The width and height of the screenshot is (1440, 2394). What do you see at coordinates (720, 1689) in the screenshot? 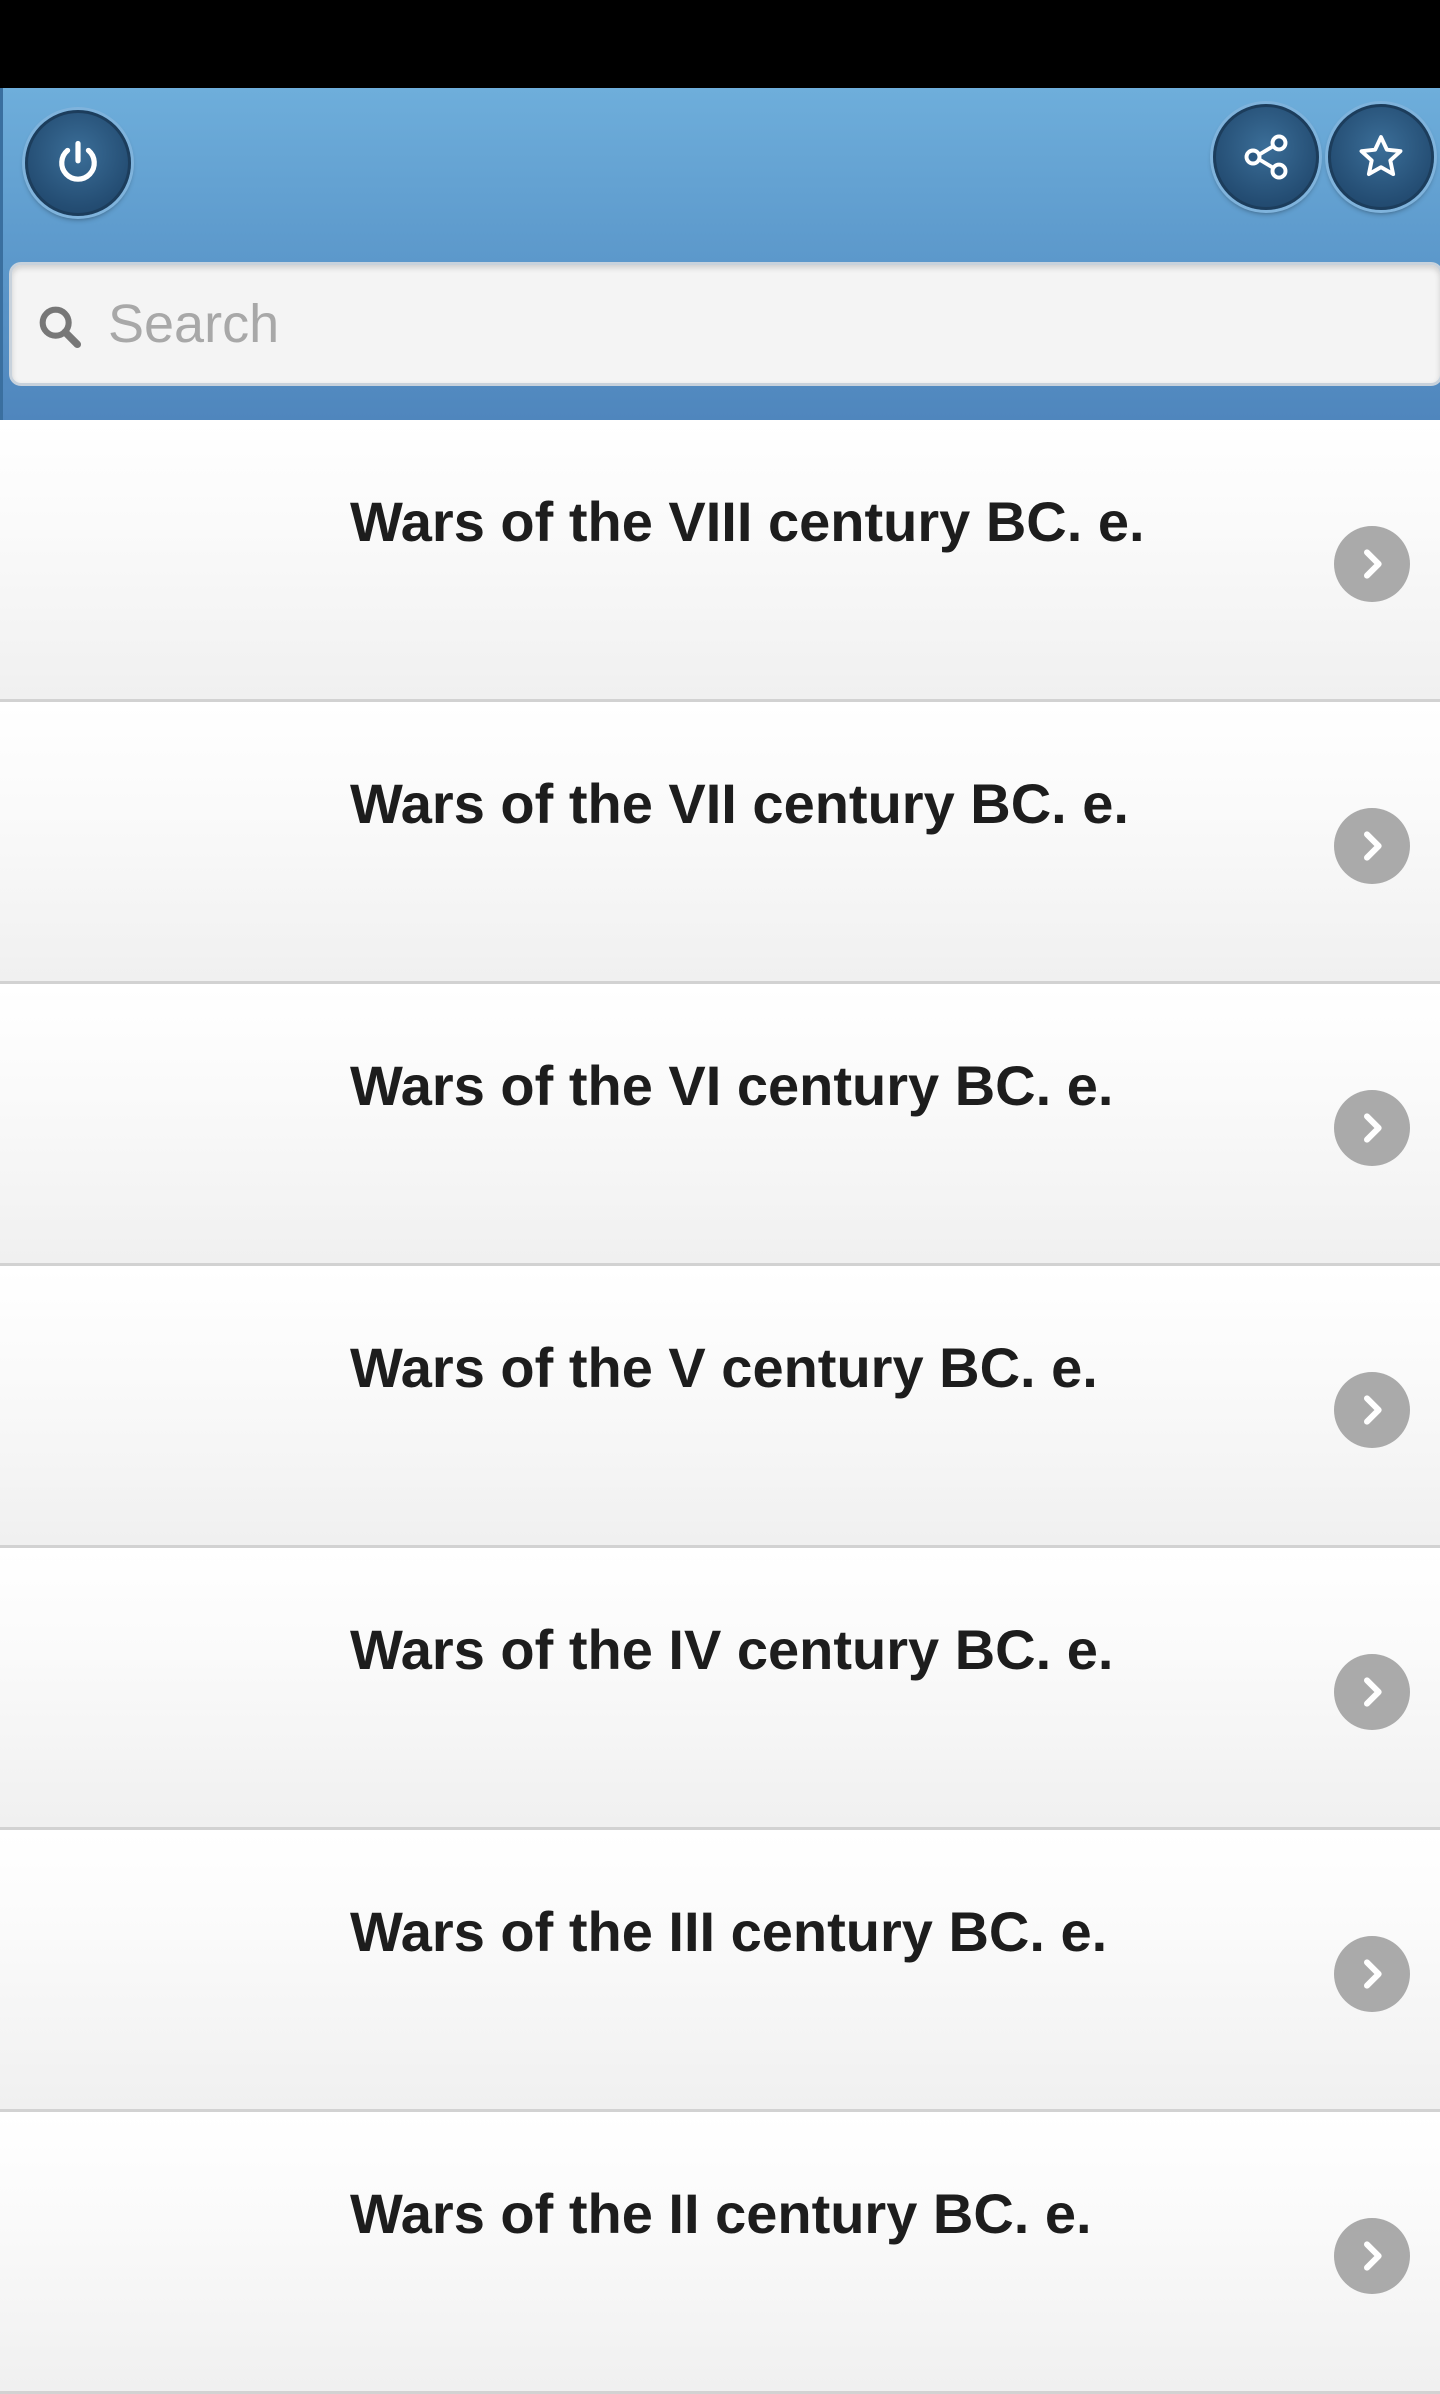
I see `list-item: Wars of the IV century BC. e.` at bounding box center [720, 1689].